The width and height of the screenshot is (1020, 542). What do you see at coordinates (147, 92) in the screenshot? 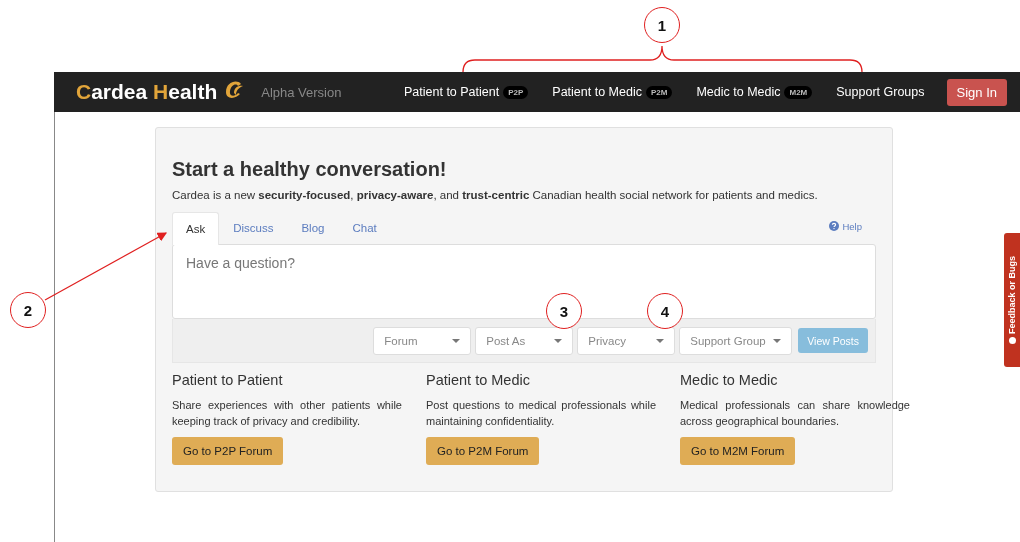
I see `logo-text: Cardea Health` at bounding box center [147, 92].